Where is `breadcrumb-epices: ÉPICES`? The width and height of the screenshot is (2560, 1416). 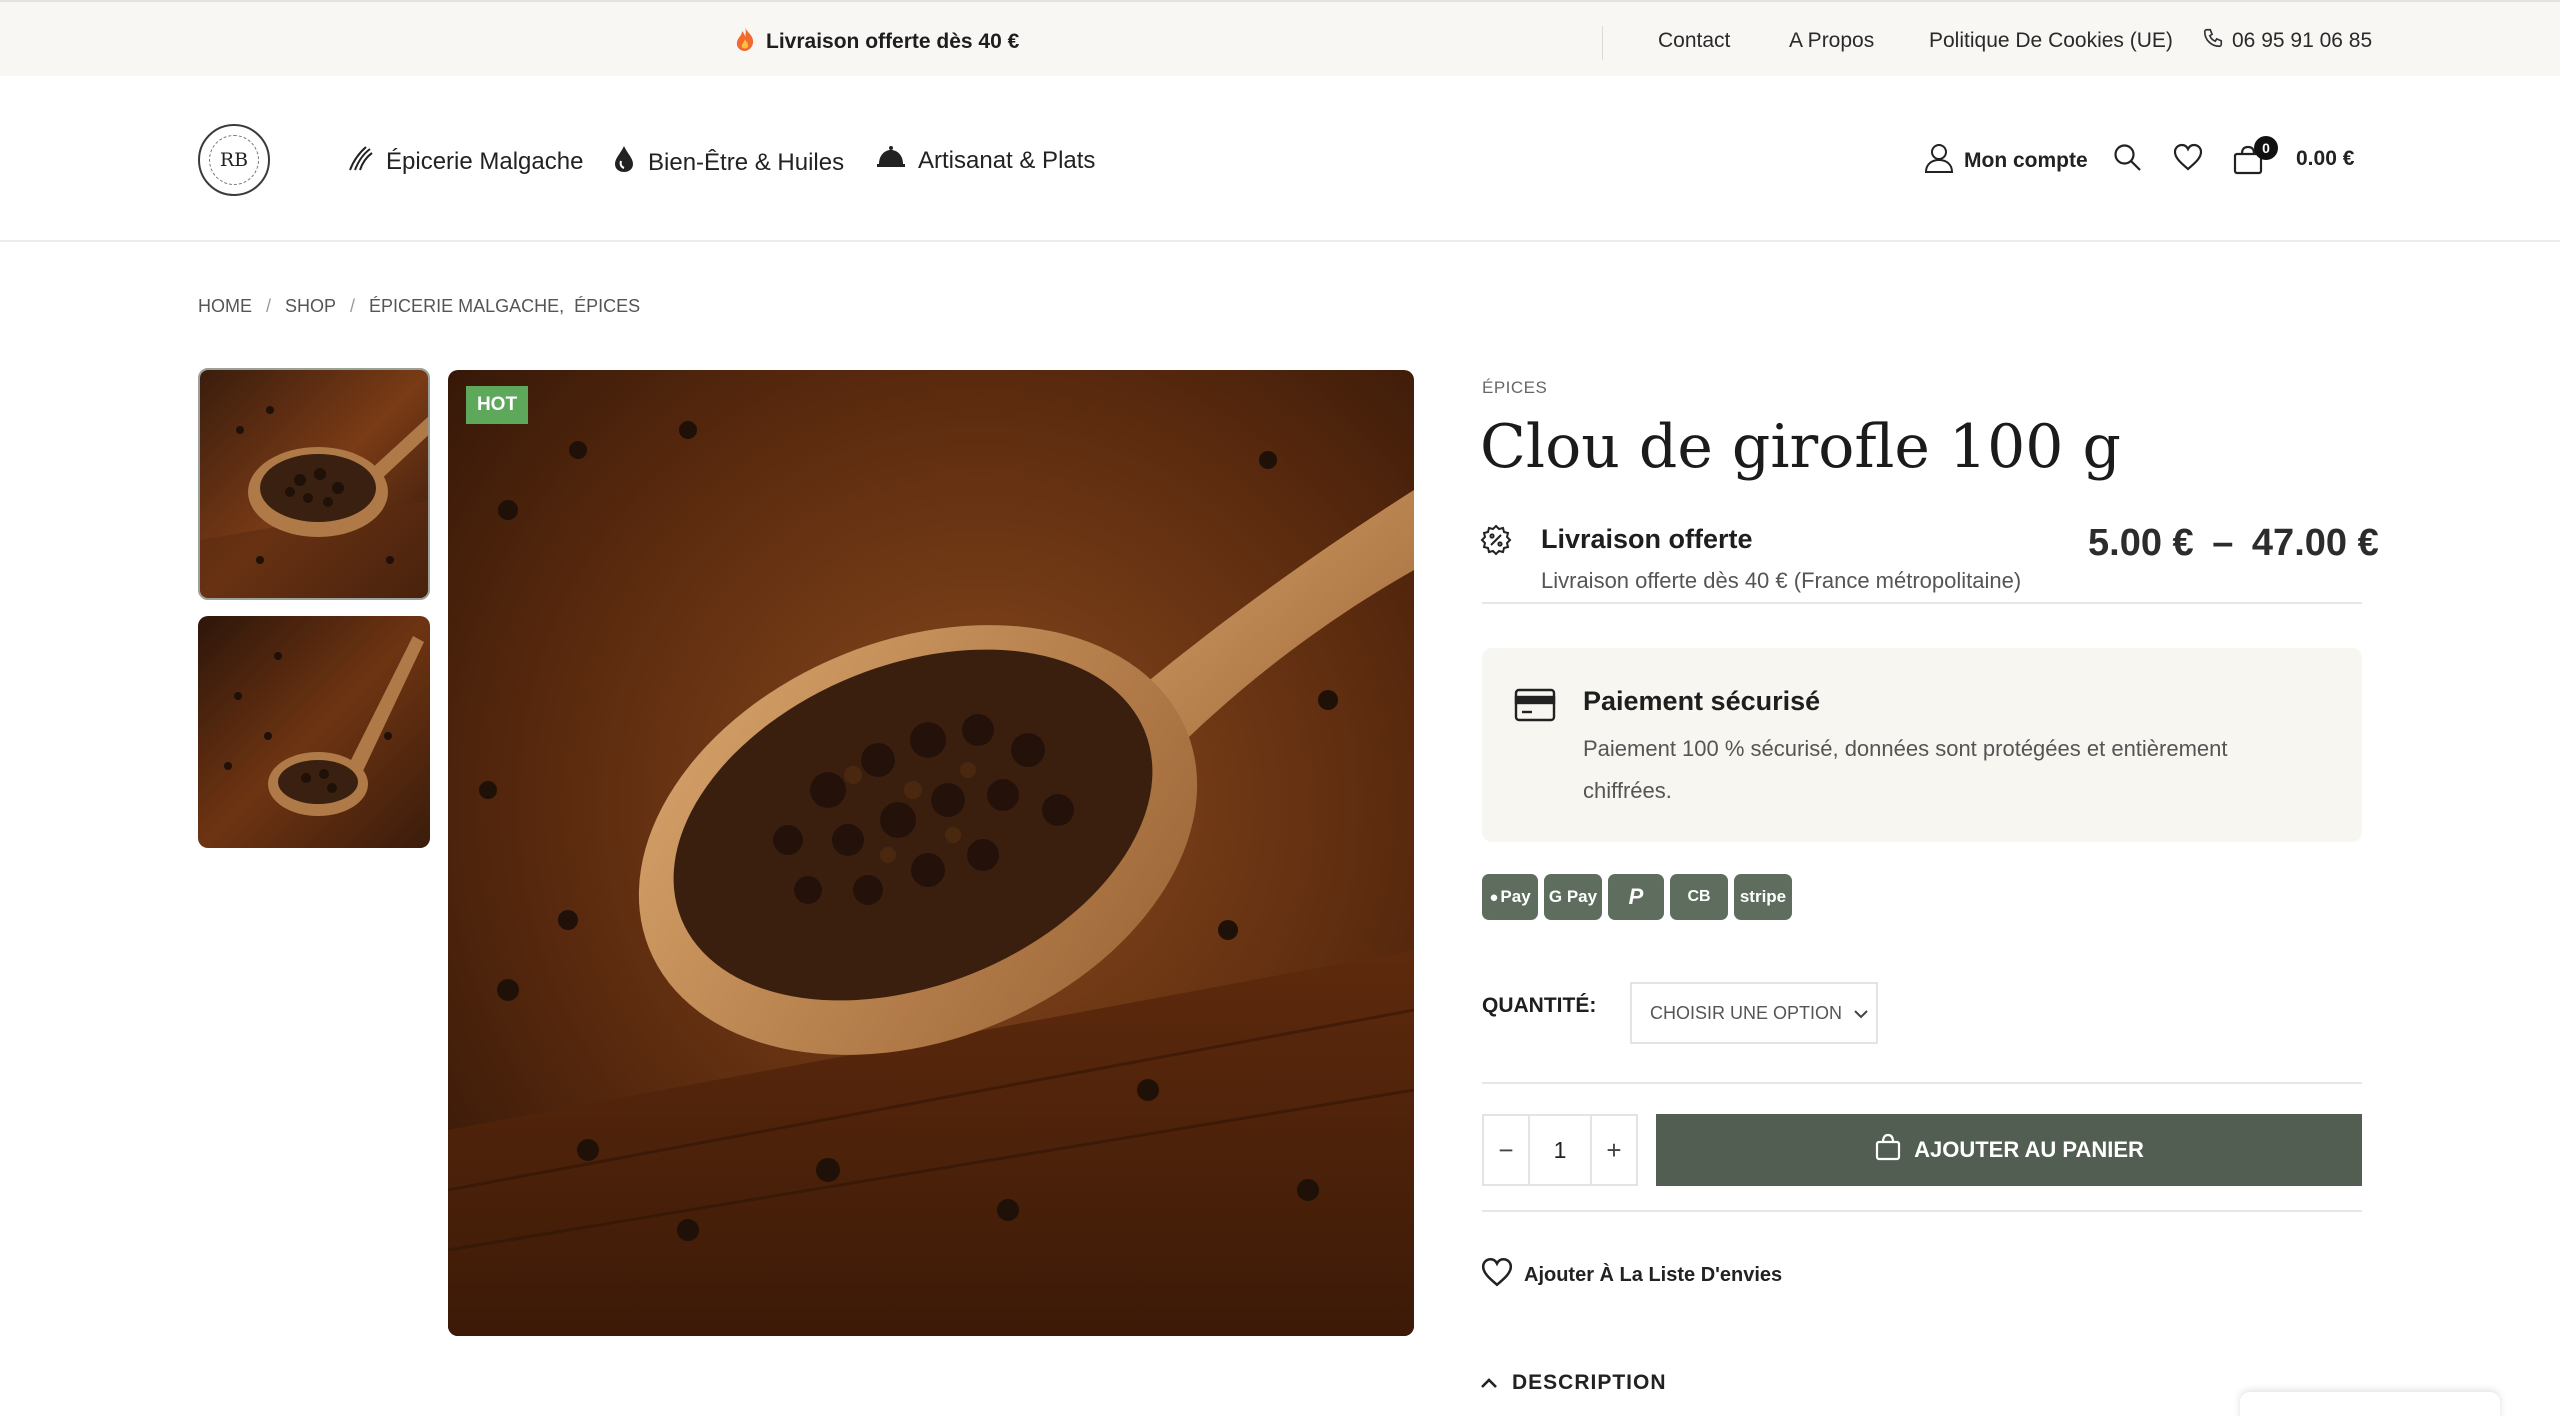 breadcrumb-epices: ÉPICES is located at coordinates (607, 306).